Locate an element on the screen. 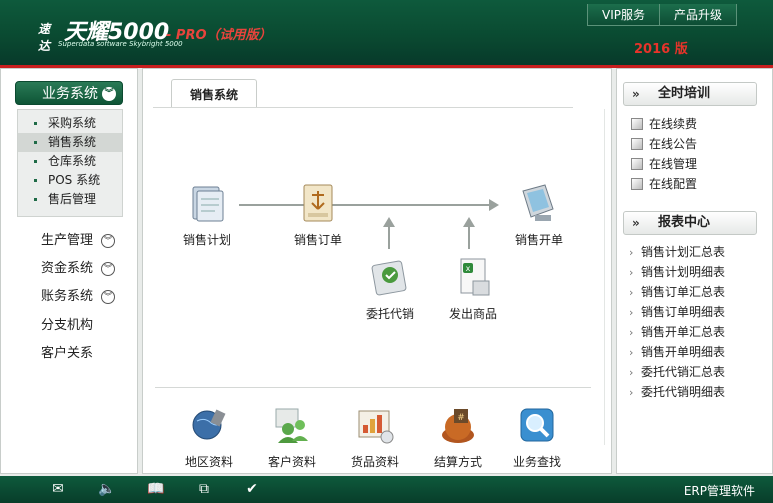  report-link: › 销售订单明细表 is located at coordinates (677, 311).